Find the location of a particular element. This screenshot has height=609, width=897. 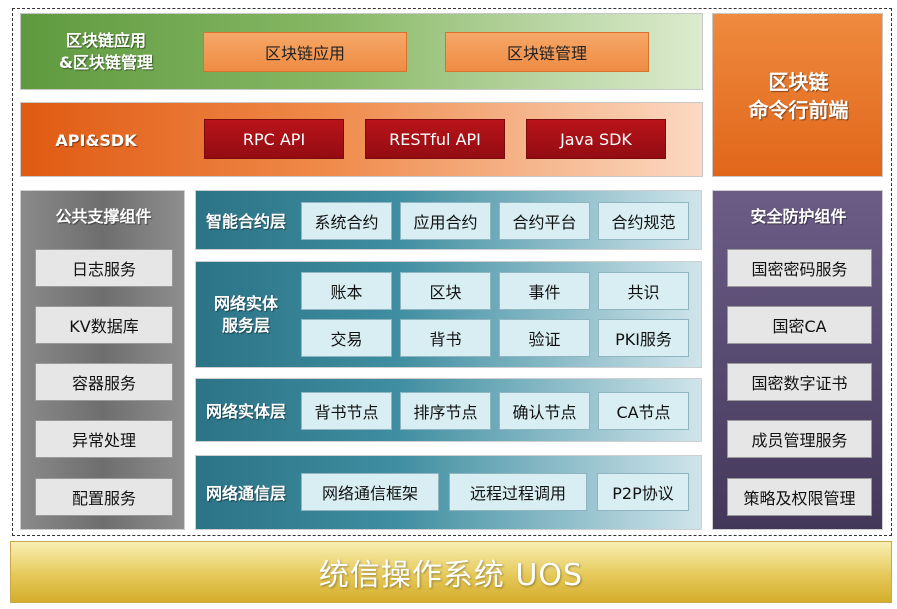

comm-item-framework: 网络通信框架 is located at coordinates (370, 492).